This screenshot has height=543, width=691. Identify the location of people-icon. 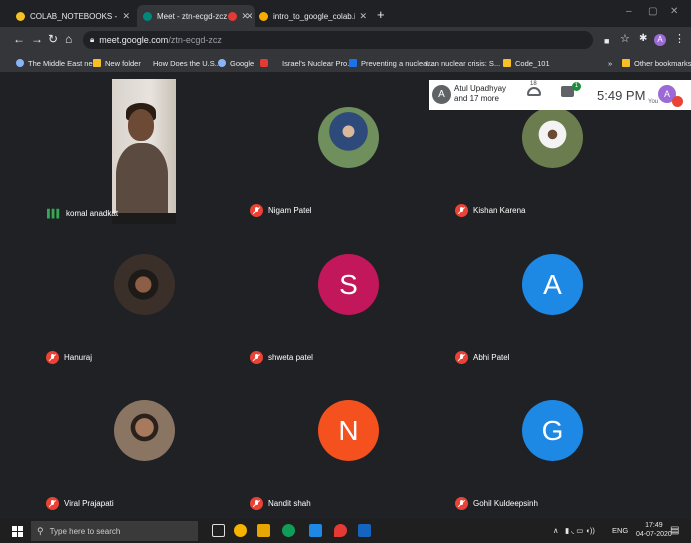
(534, 91).